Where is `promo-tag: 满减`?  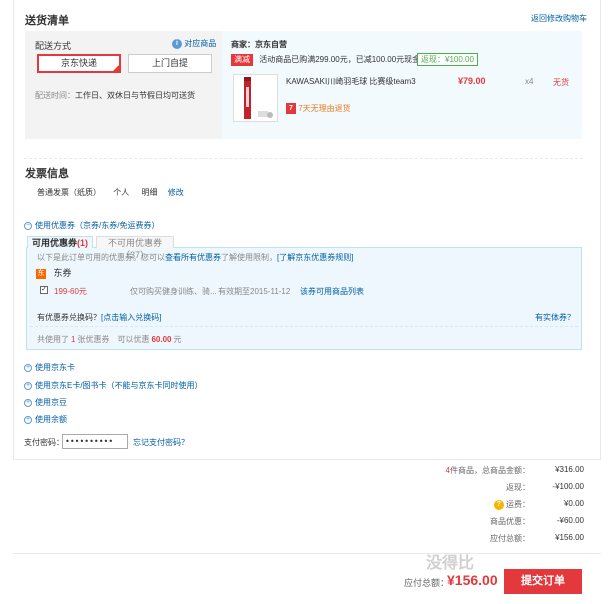
promo-tag: 满减 is located at coordinates (242, 60).